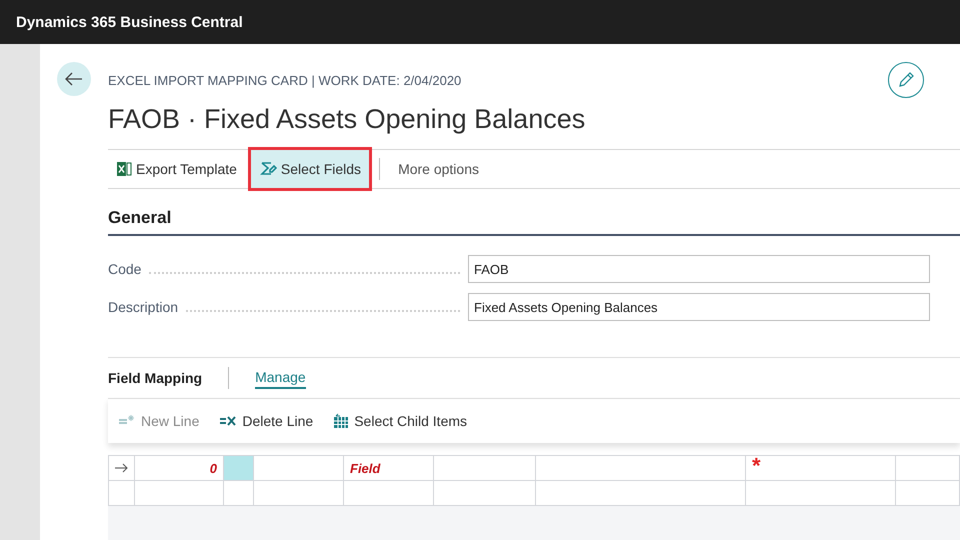  Describe the element at coordinates (179, 468) in the screenshot. I see `table-cell: 0` at that location.